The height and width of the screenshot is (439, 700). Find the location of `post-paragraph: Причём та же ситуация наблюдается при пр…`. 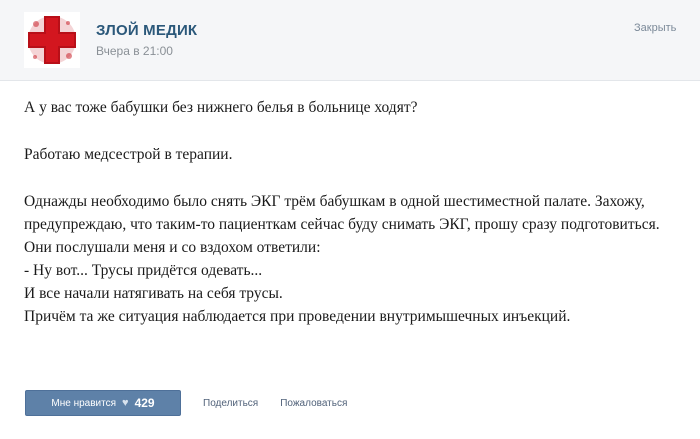

post-paragraph: Причём та же ситуация наблюдается при пр… is located at coordinates (297, 316).